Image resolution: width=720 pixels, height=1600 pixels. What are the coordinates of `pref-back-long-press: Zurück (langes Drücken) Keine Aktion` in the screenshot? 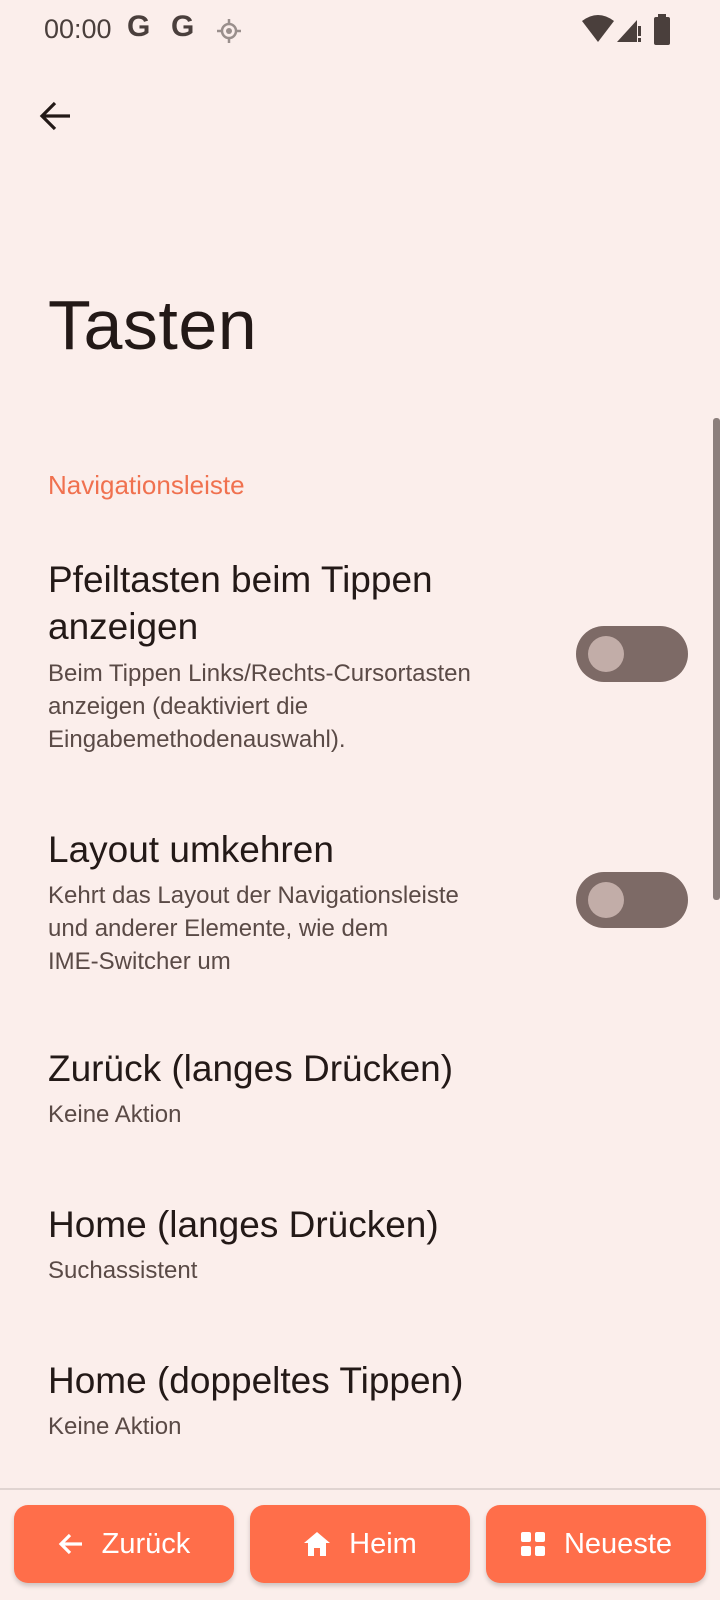 It's located at (360, 1090).